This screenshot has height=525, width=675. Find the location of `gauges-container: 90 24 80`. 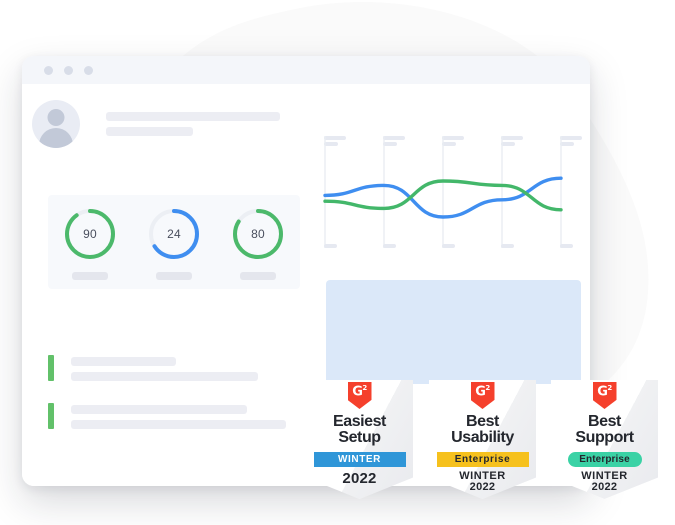

gauges-container: 90 24 80 is located at coordinates (174, 242).